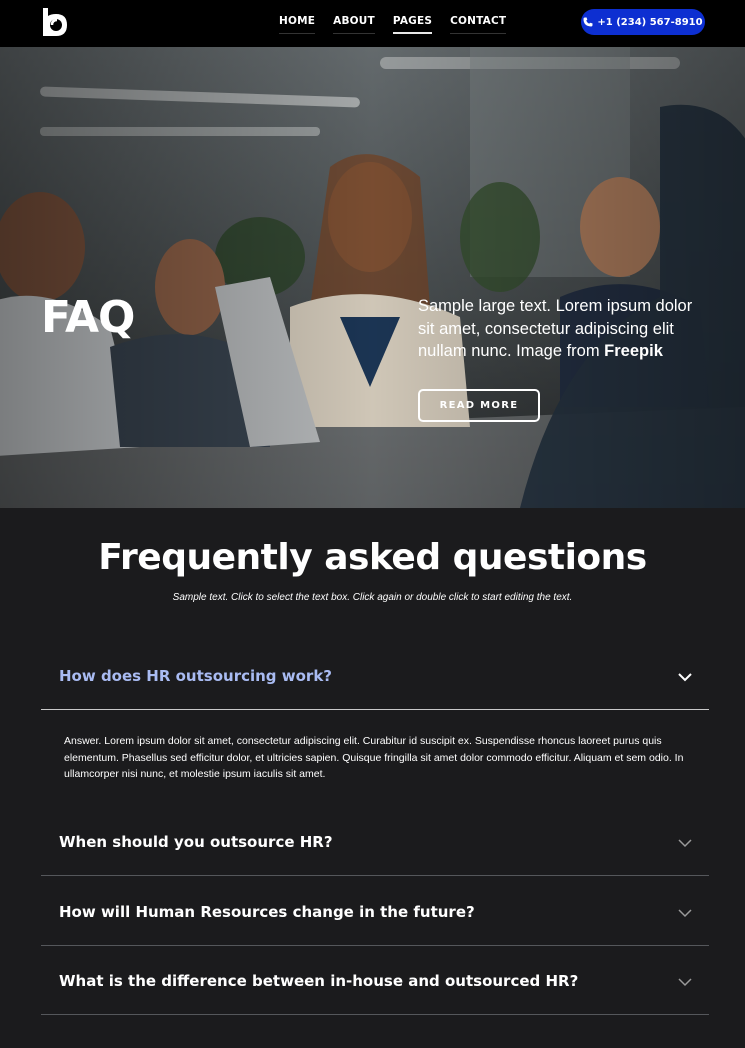 The width and height of the screenshot is (745, 1048). What do you see at coordinates (196, 842) in the screenshot?
I see `faq-question-text: When should you outsource HR?` at bounding box center [196, 842].